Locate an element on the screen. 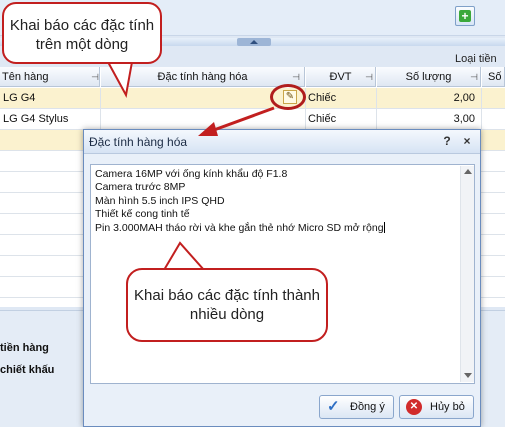 The width and height of the screenshot is (505, 427). column-header-dac-tinh: Đặc tính hàng hóa ⊣ is located at coordinates (203, 77).